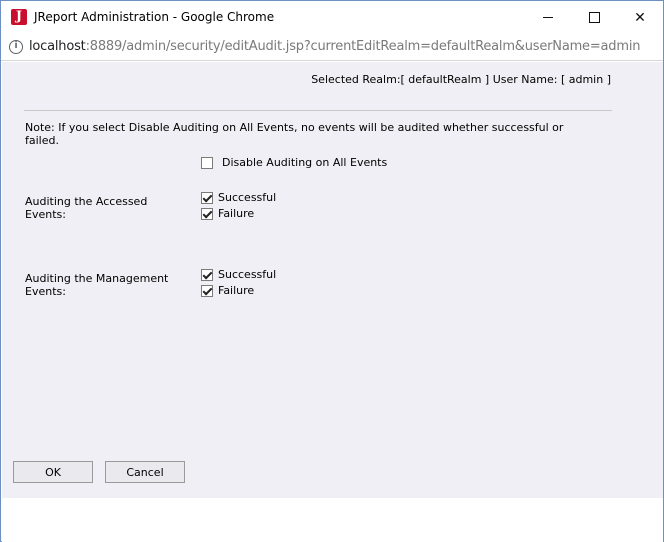  Describe the element at coordinates (207, 274) in the screenshot. I see `management-successful-checkbox` at that location.